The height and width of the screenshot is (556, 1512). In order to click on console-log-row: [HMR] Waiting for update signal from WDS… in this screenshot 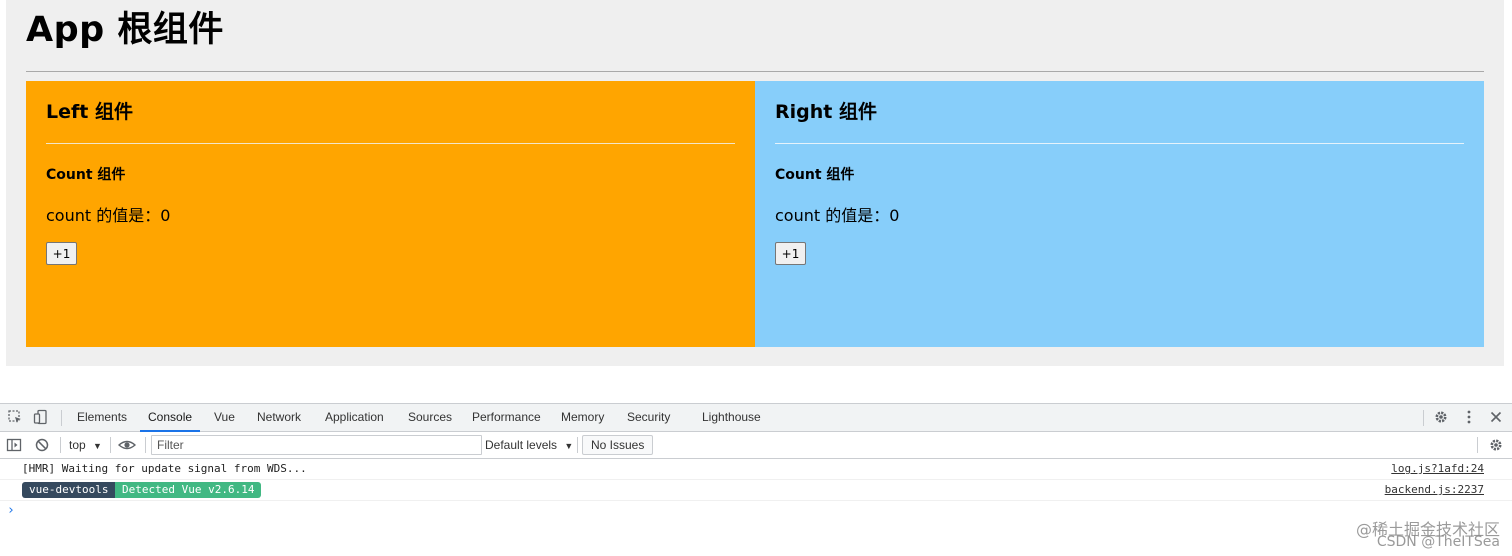, I will do `click(756, 469)`.